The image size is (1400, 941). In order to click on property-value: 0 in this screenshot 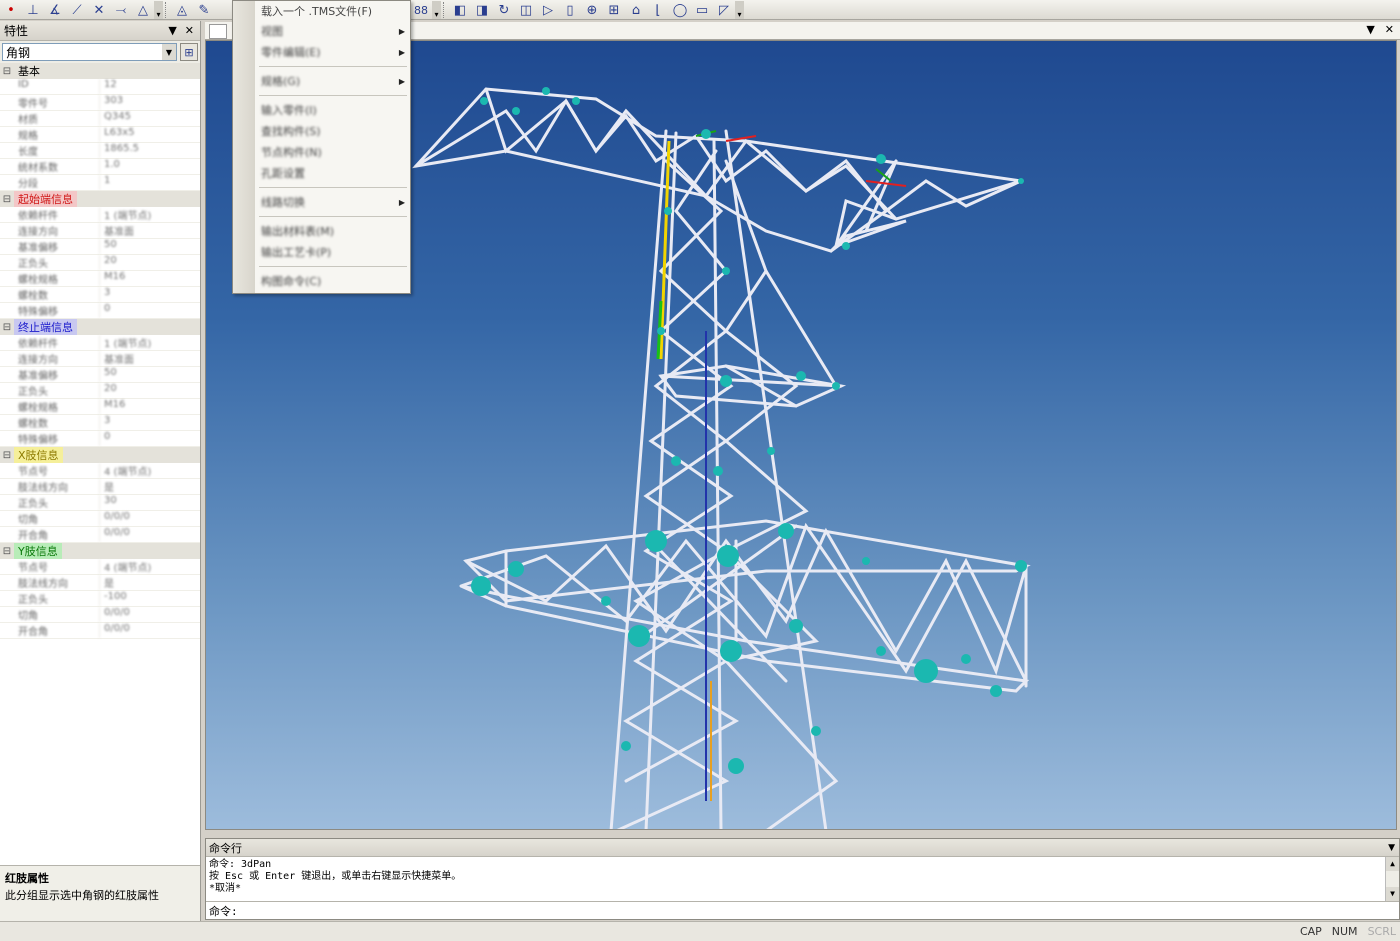, I will do `click(150, 310)`.